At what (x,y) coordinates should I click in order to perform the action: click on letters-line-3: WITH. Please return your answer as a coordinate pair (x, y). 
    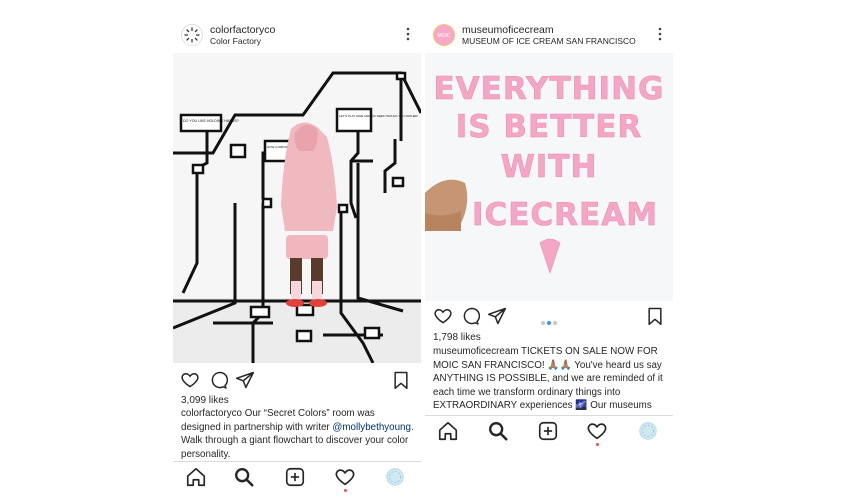
    Looking at the image, I should click on (549, 167).